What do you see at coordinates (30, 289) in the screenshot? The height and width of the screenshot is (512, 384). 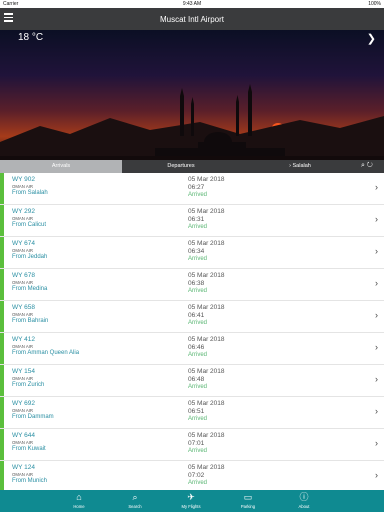 I see `origin: From Medina` at bounding box center [30, 289].